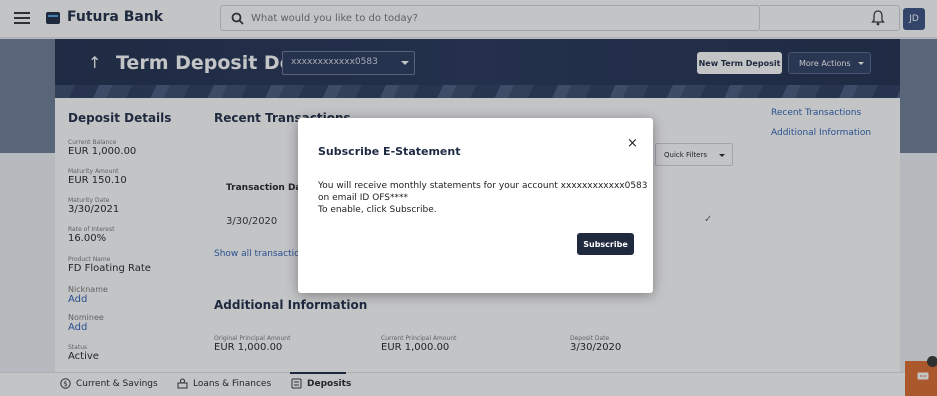  Describe the element at coordinates (363, 198) in the screenshot. I see `modal-message-line2: on email ID OFS****` at that location.